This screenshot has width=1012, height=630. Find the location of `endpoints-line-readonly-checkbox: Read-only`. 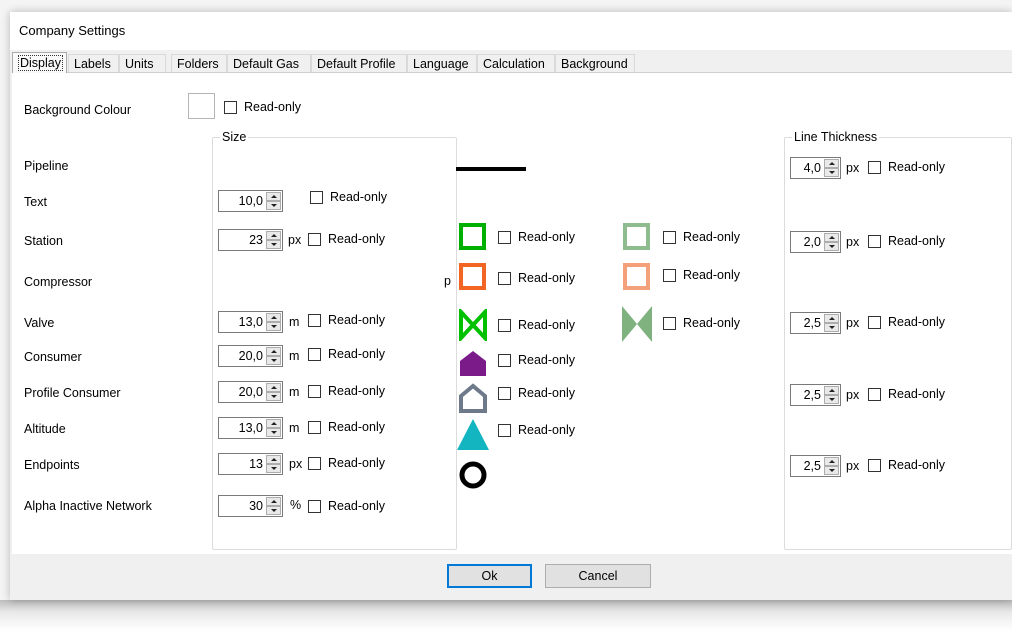

endpoints-line-readonly-checkbox: Read-only is located at coordinates (906, 465).